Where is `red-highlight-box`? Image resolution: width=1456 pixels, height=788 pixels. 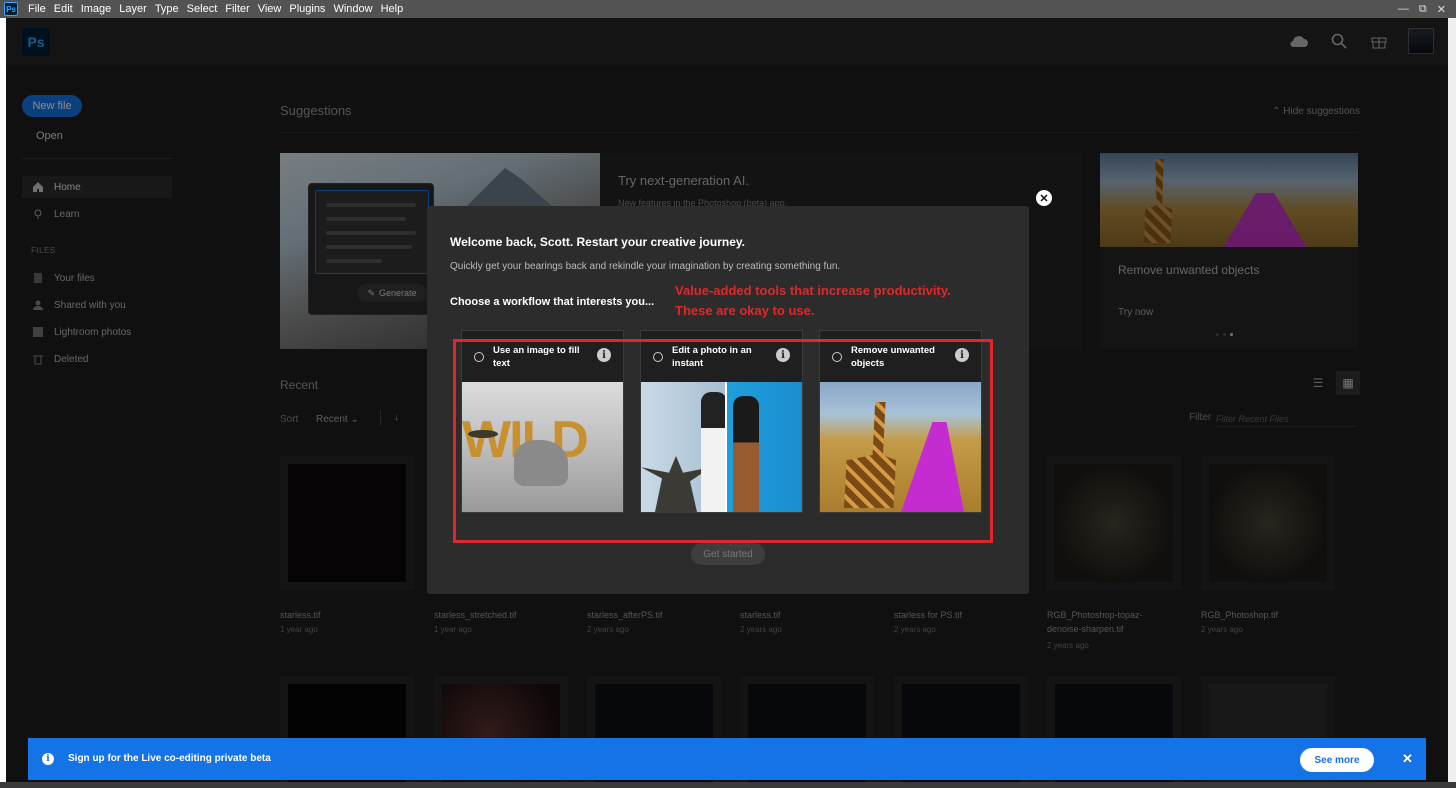 red-highlight-box is located at coordinates (723, 441).